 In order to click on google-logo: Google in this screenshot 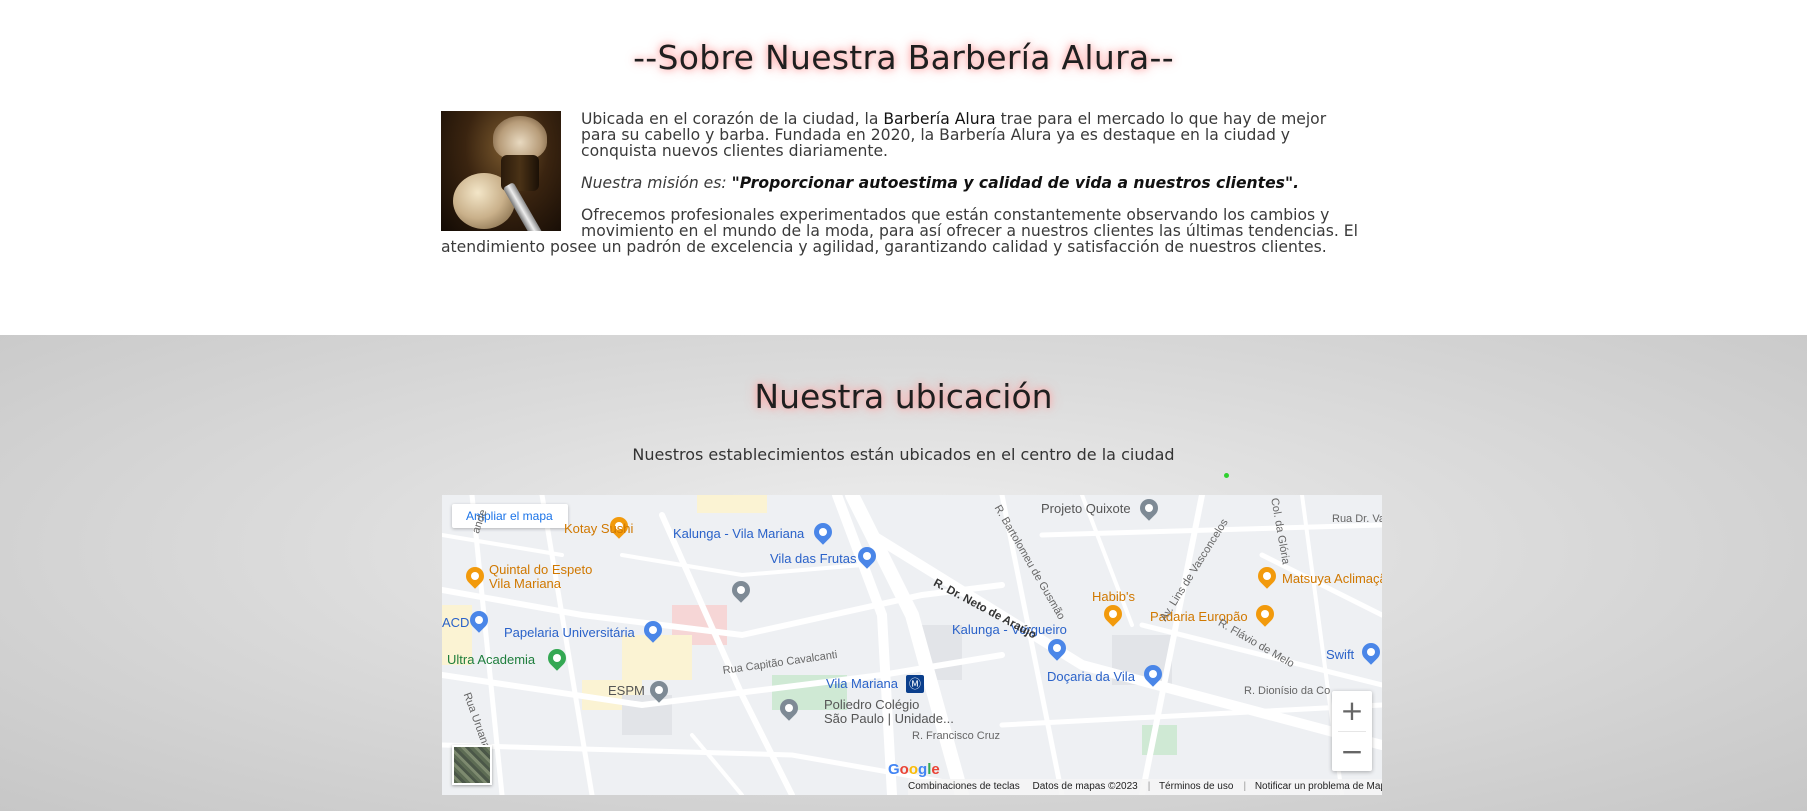, I will do `click(914, 769)`.